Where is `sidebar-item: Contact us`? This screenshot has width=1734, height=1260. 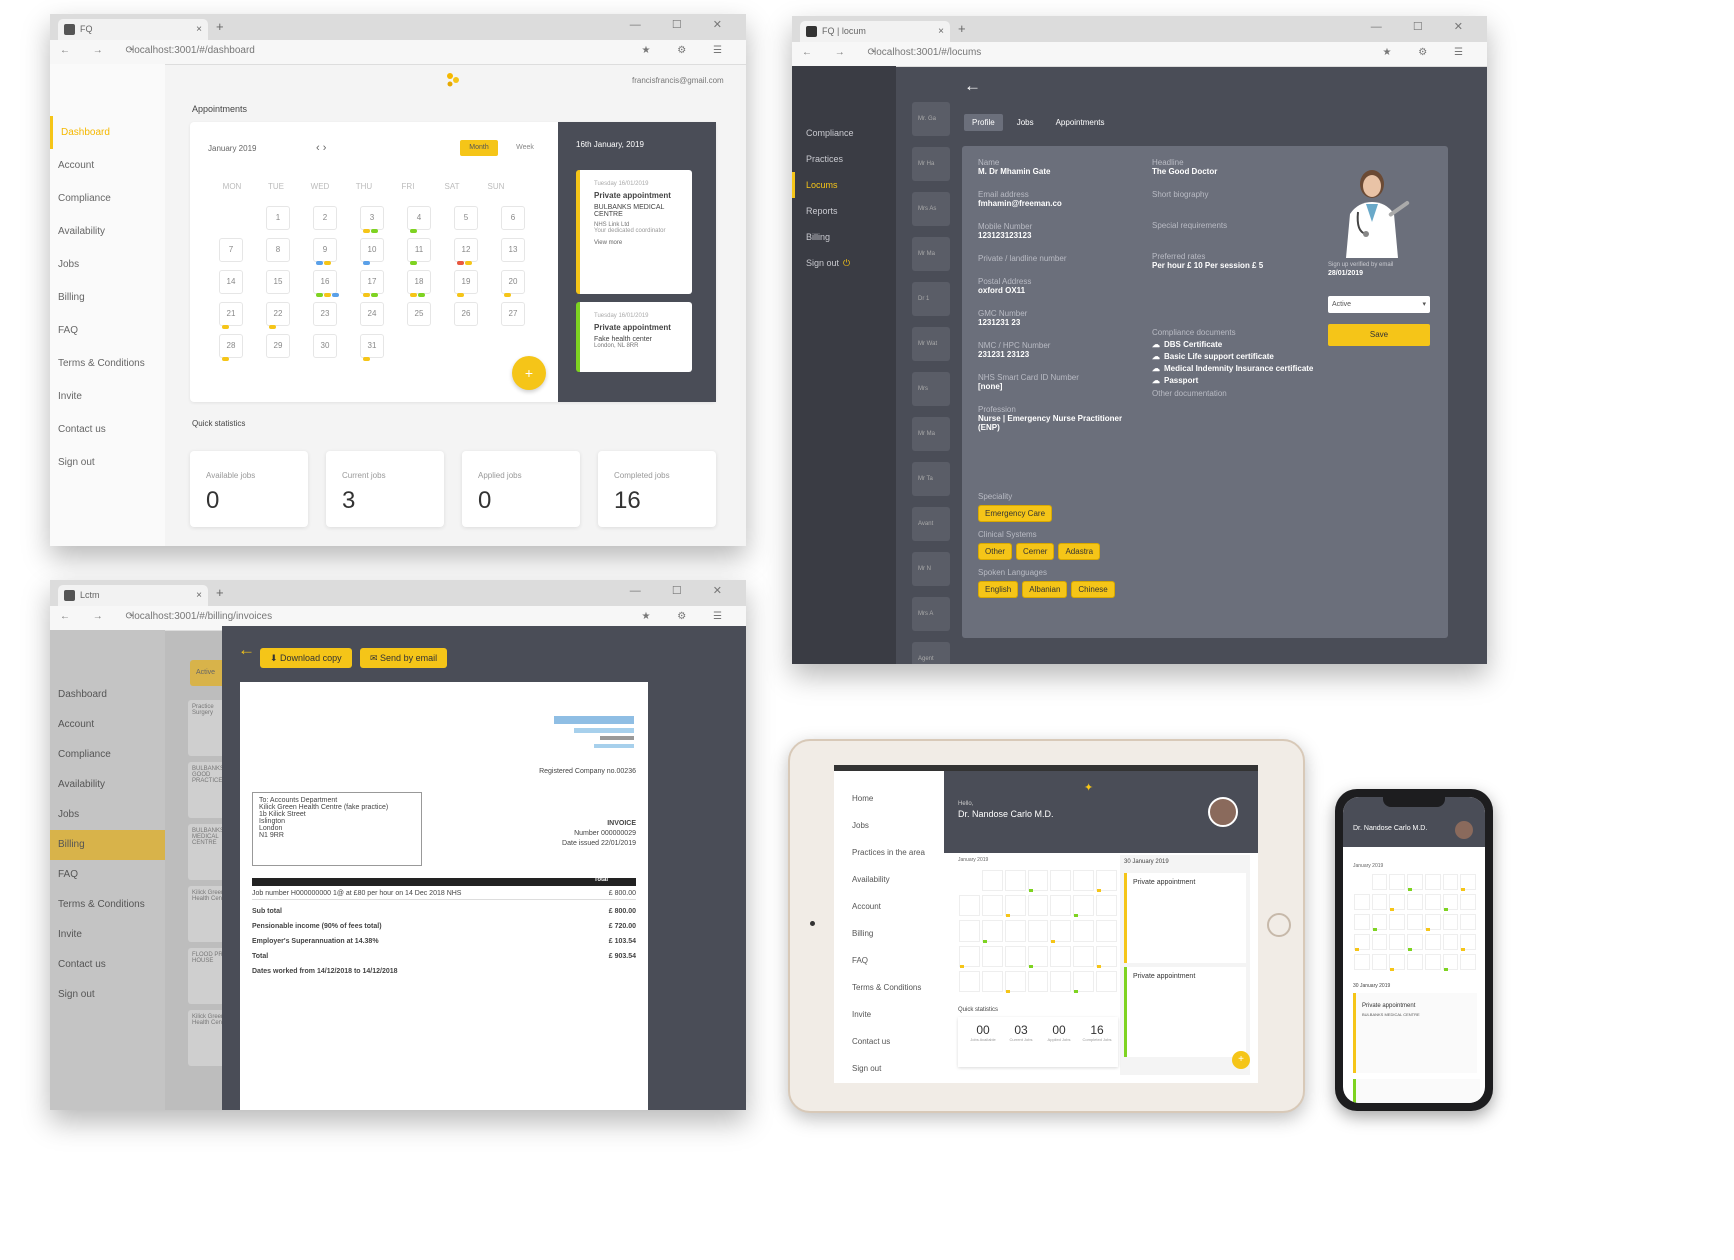
sidebar-item: Contact us is located at coordinates (107, 965).